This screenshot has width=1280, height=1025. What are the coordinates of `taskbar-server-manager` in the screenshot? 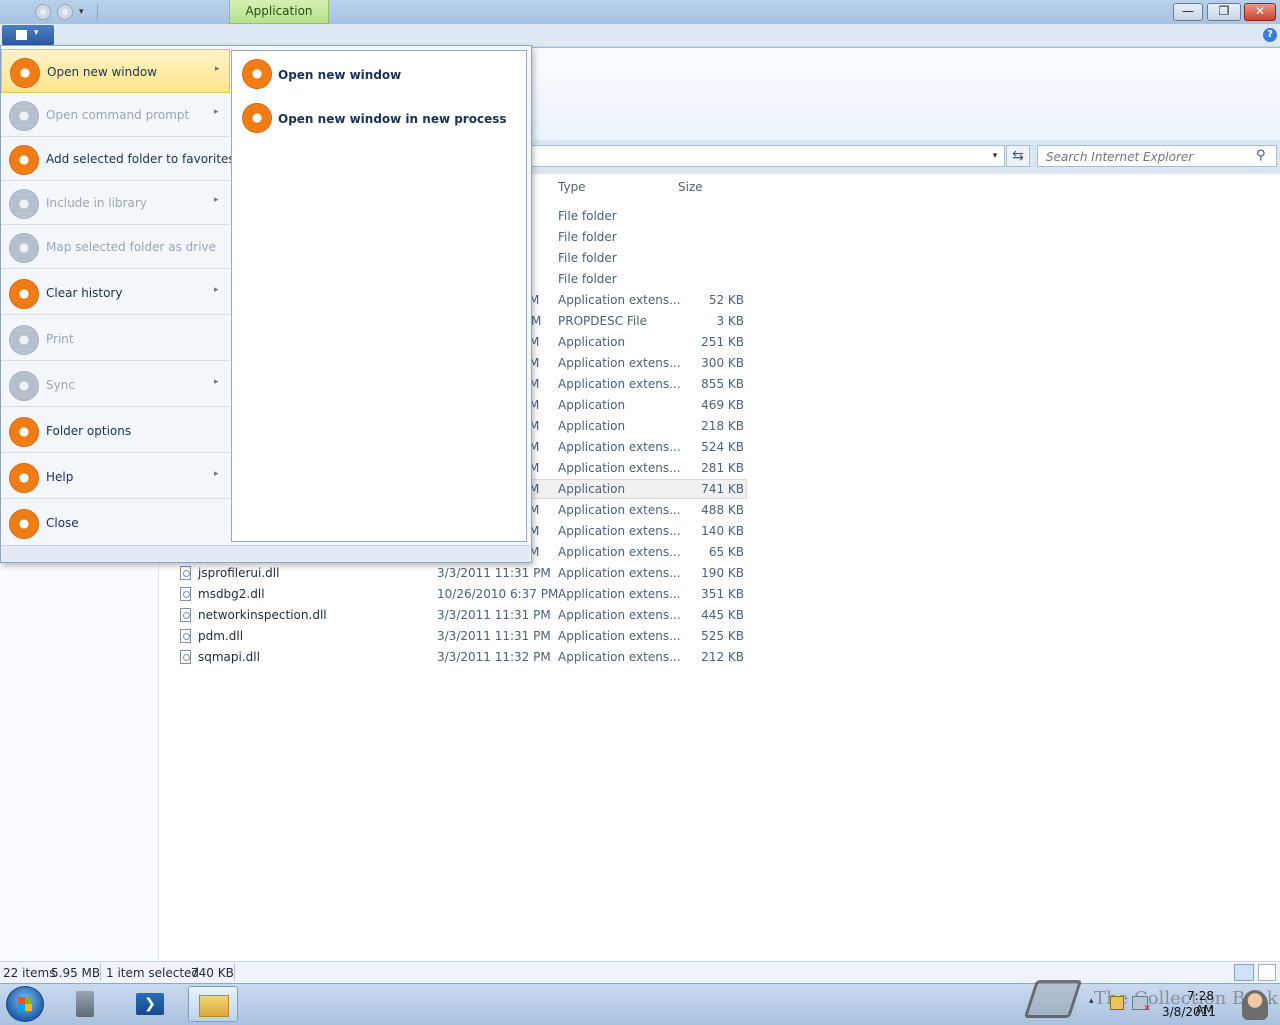 It's located at (87, 1004).